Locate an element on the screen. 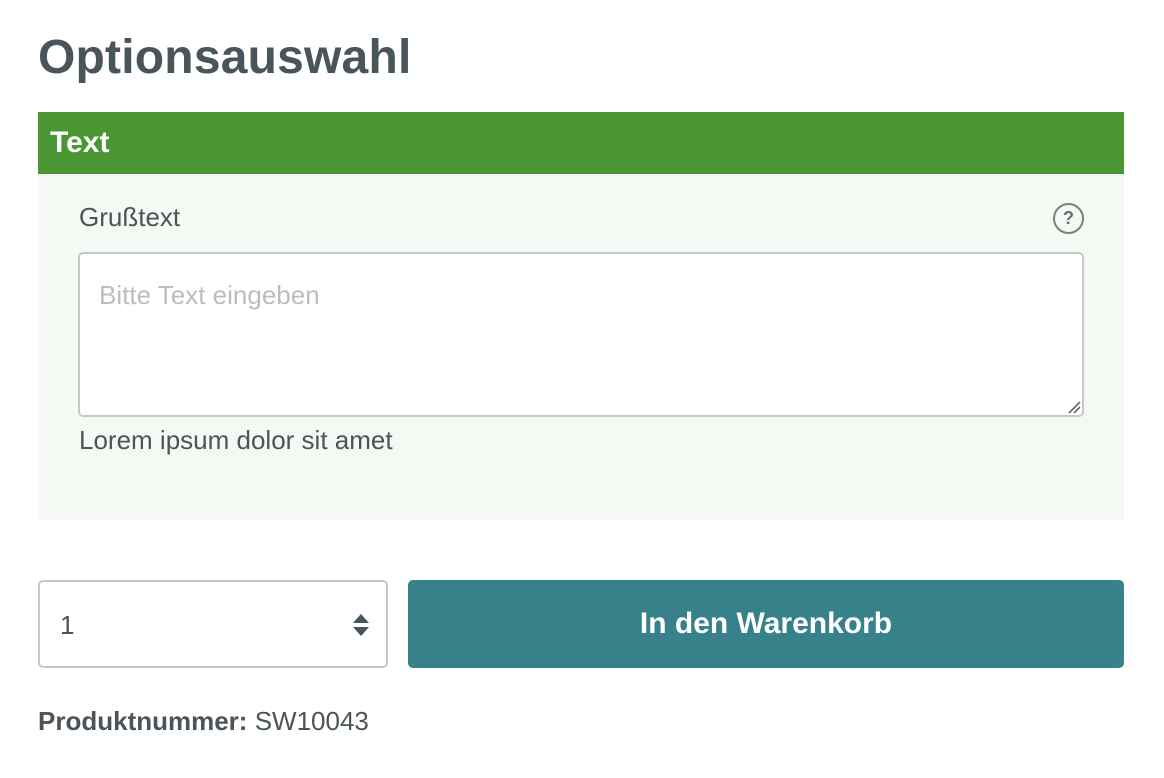  add-to-cart-button: In den Warenkorb is located at coordinates (766, 624).